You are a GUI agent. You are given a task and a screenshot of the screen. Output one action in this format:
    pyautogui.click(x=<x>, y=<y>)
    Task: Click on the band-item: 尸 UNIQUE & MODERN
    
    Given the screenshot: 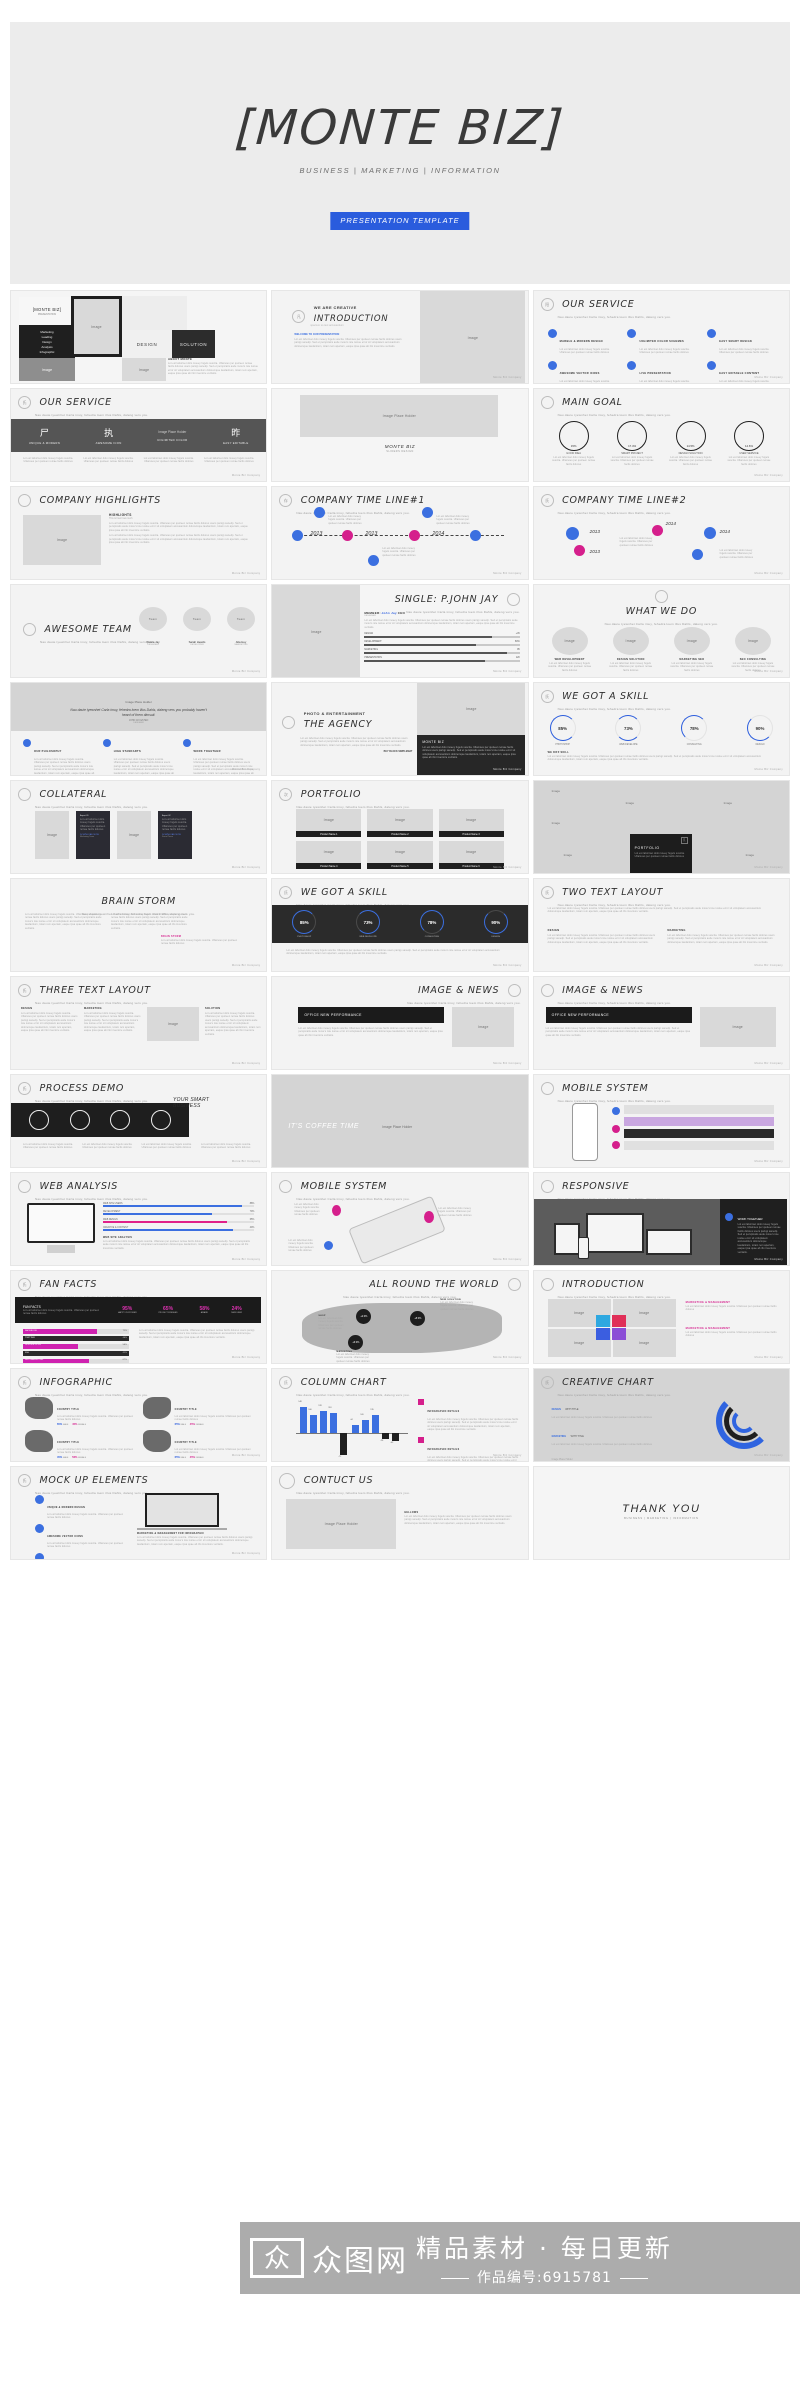 What is the action you would take?
    pyautogui.click(x=44, y=435)
    